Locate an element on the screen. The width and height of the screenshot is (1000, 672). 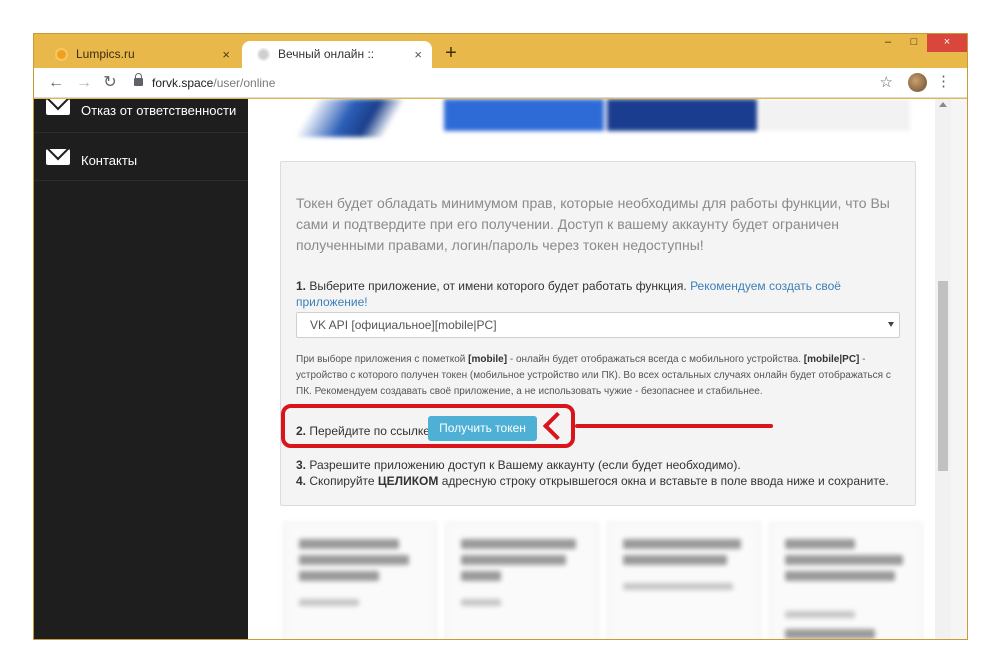
page-scrollbar is located at coordinates (943, 369).